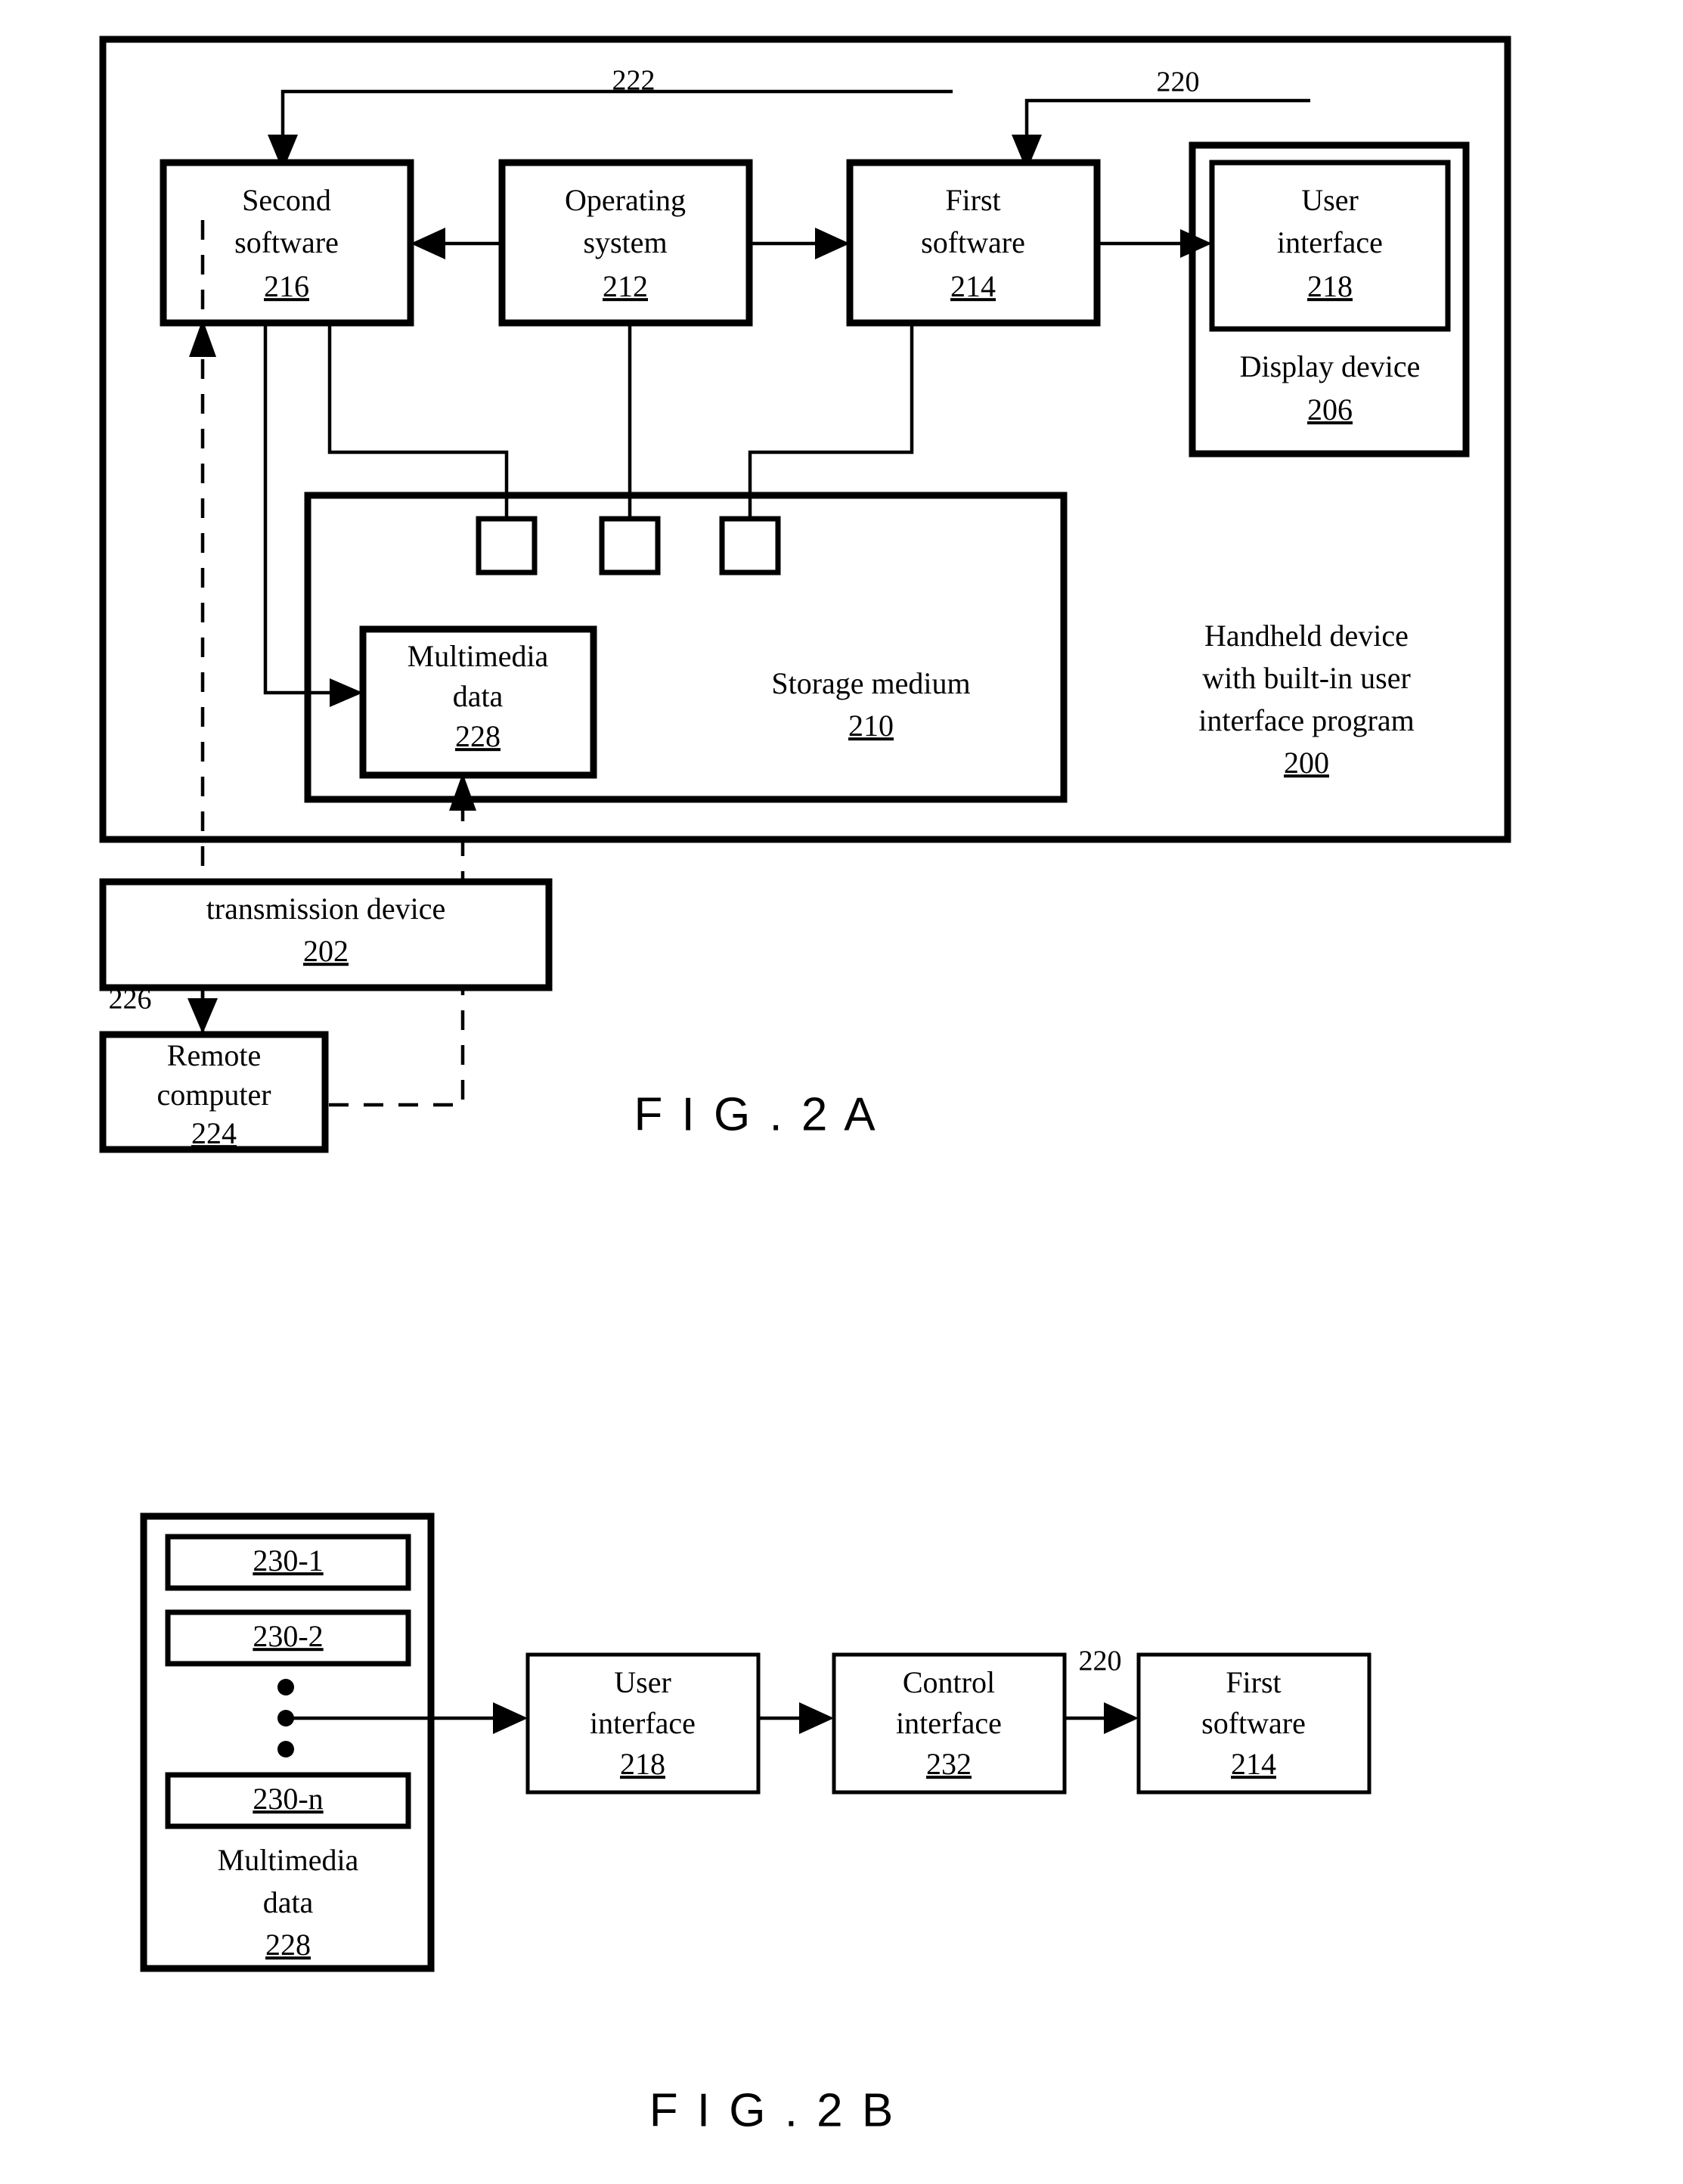  What do you see at coordinates (773, 2110) in the screenshot?
I see `fig-2b-caption: F I G . 2 B` at bounding box center [773, 2110].